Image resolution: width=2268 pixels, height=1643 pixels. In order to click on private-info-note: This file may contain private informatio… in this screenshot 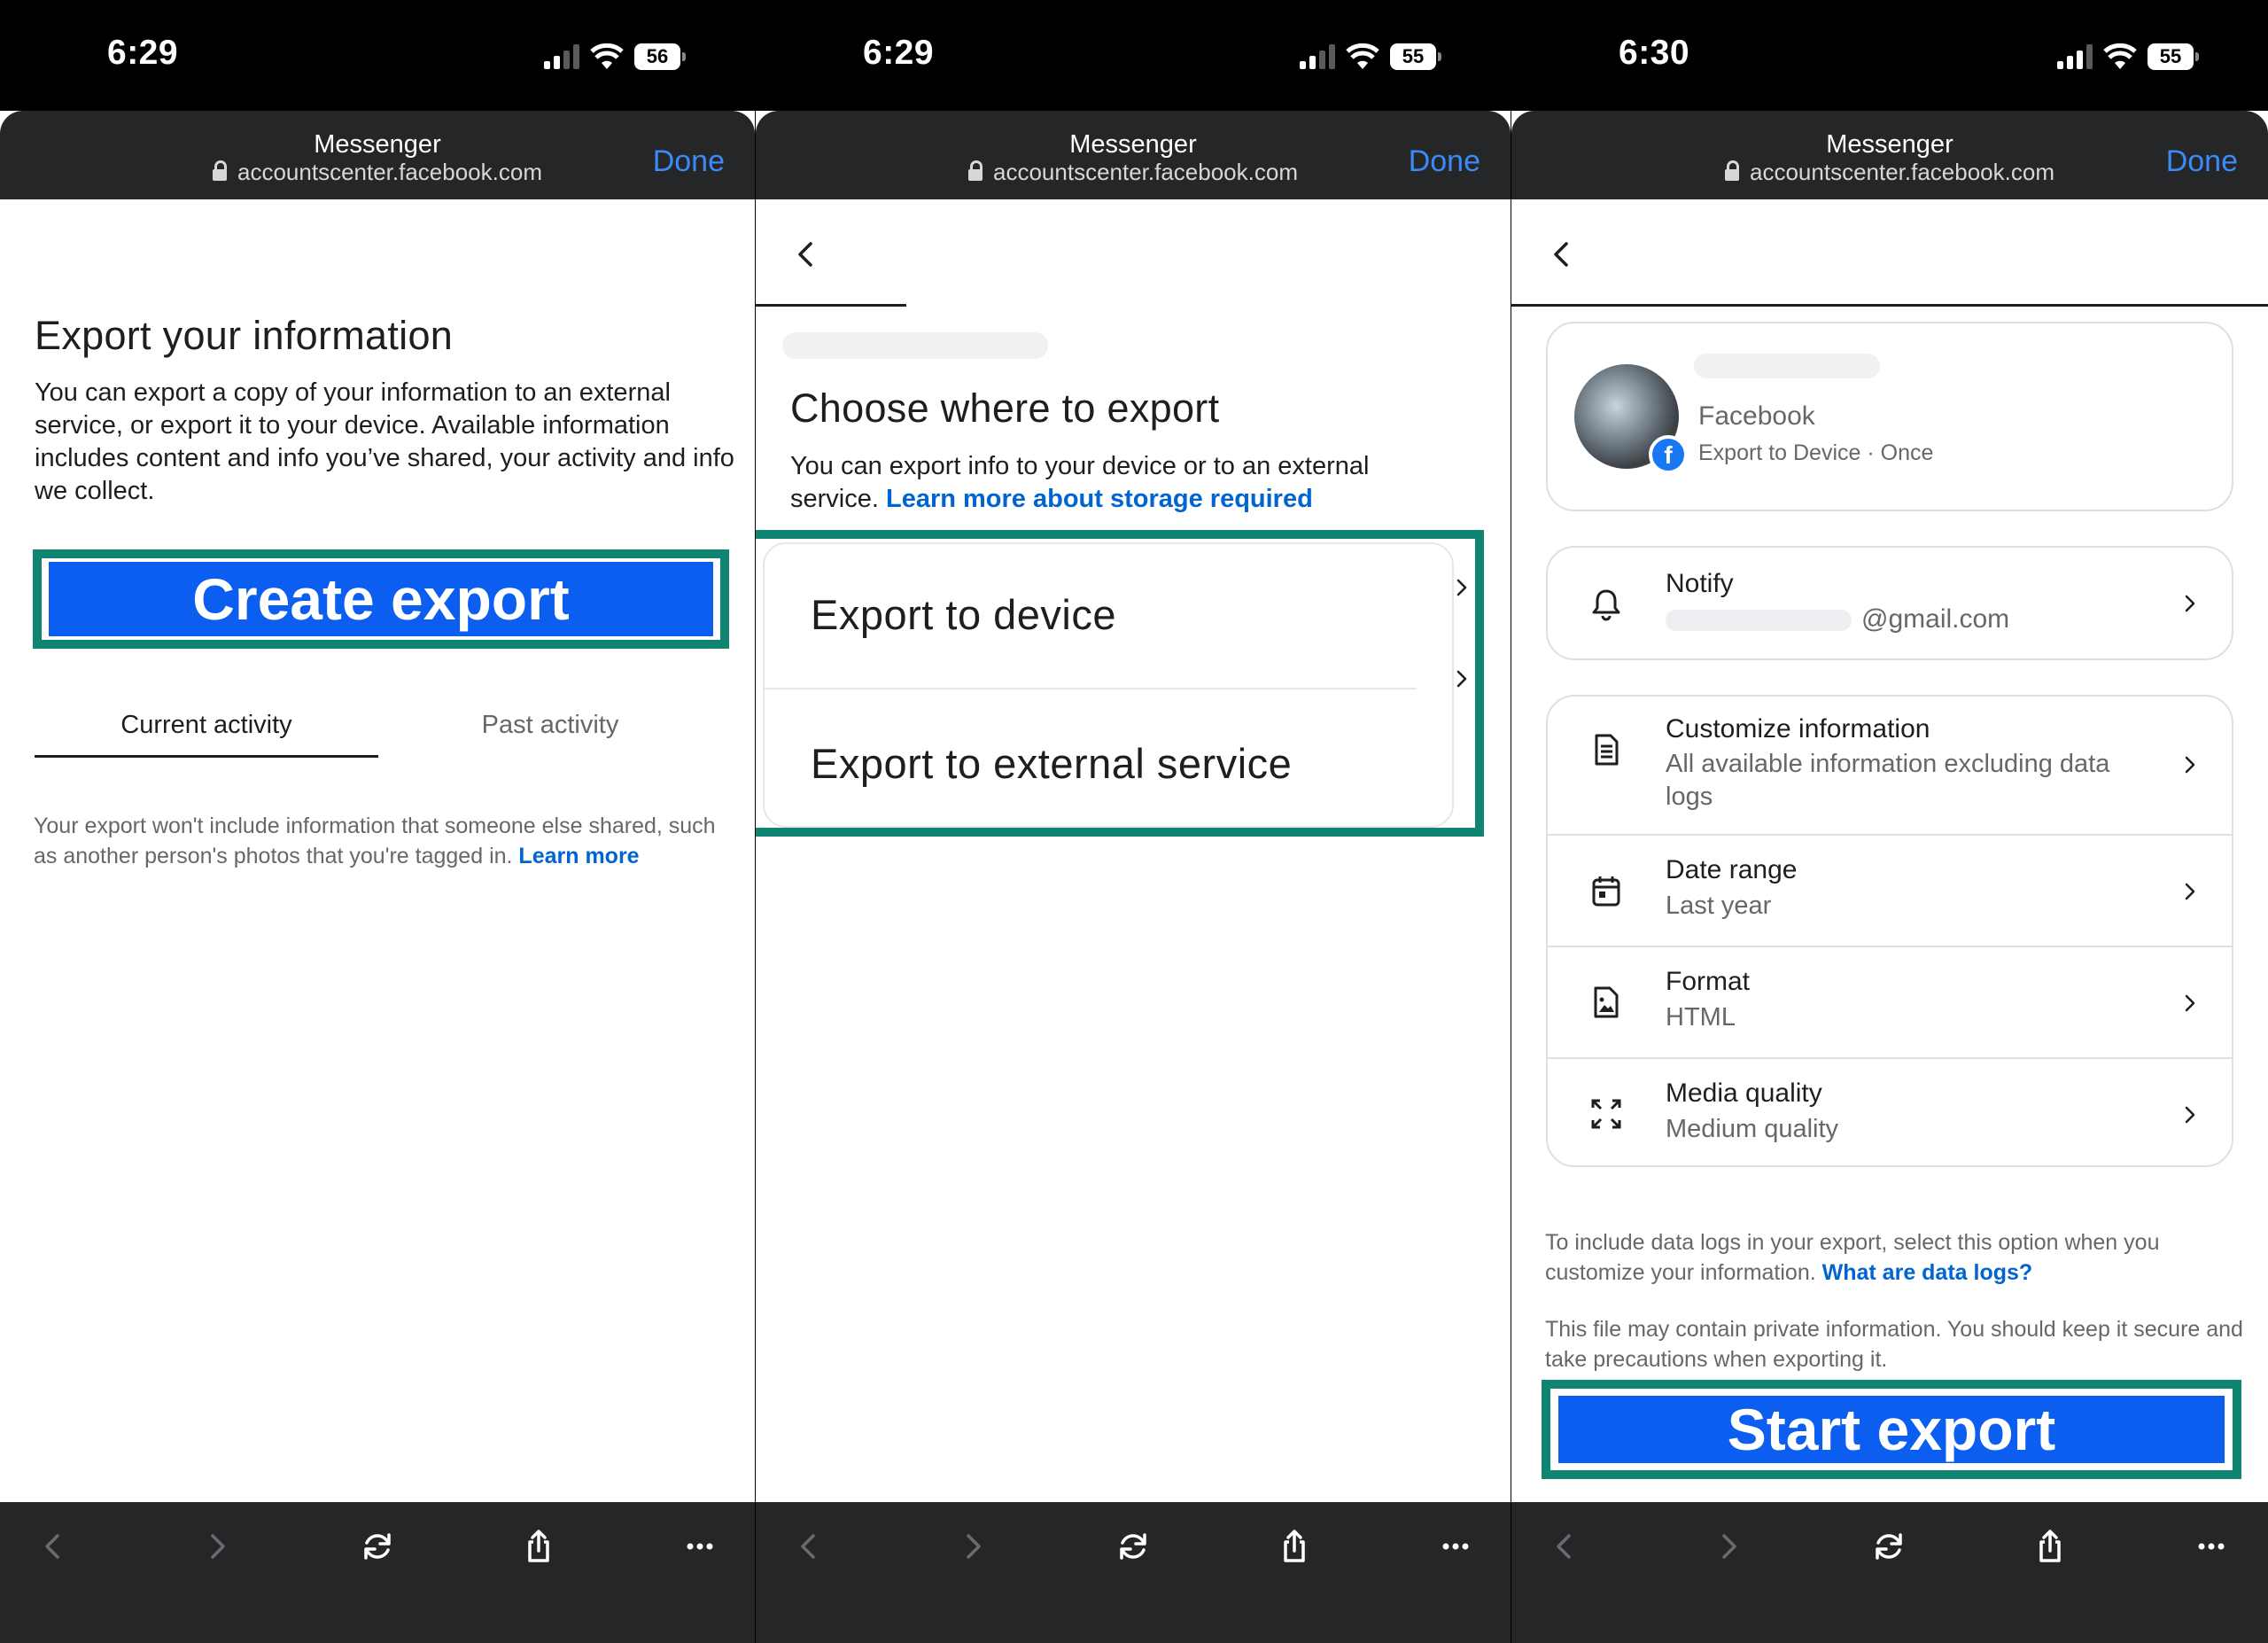, I will do `click(1894, 1344)`.